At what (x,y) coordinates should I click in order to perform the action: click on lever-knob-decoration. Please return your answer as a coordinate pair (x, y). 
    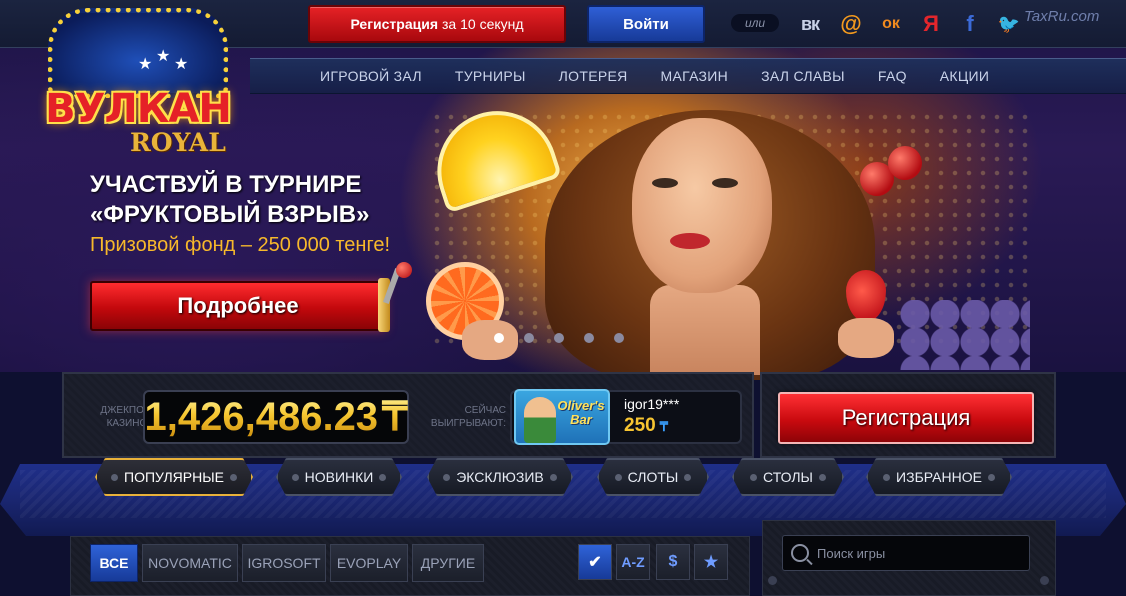
    Looking at the image, I should click on (404, 270).